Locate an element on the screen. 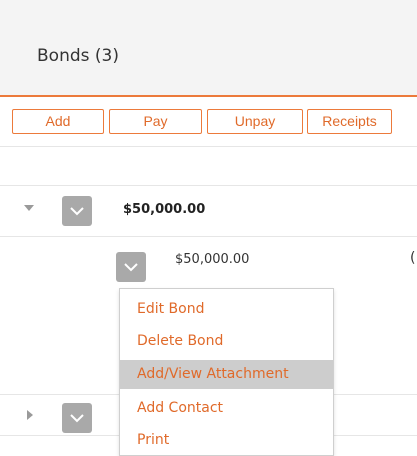 The image size is (417, 456). menu-item-delete-bond: Delete Bond is located at coordinates (226, 341).